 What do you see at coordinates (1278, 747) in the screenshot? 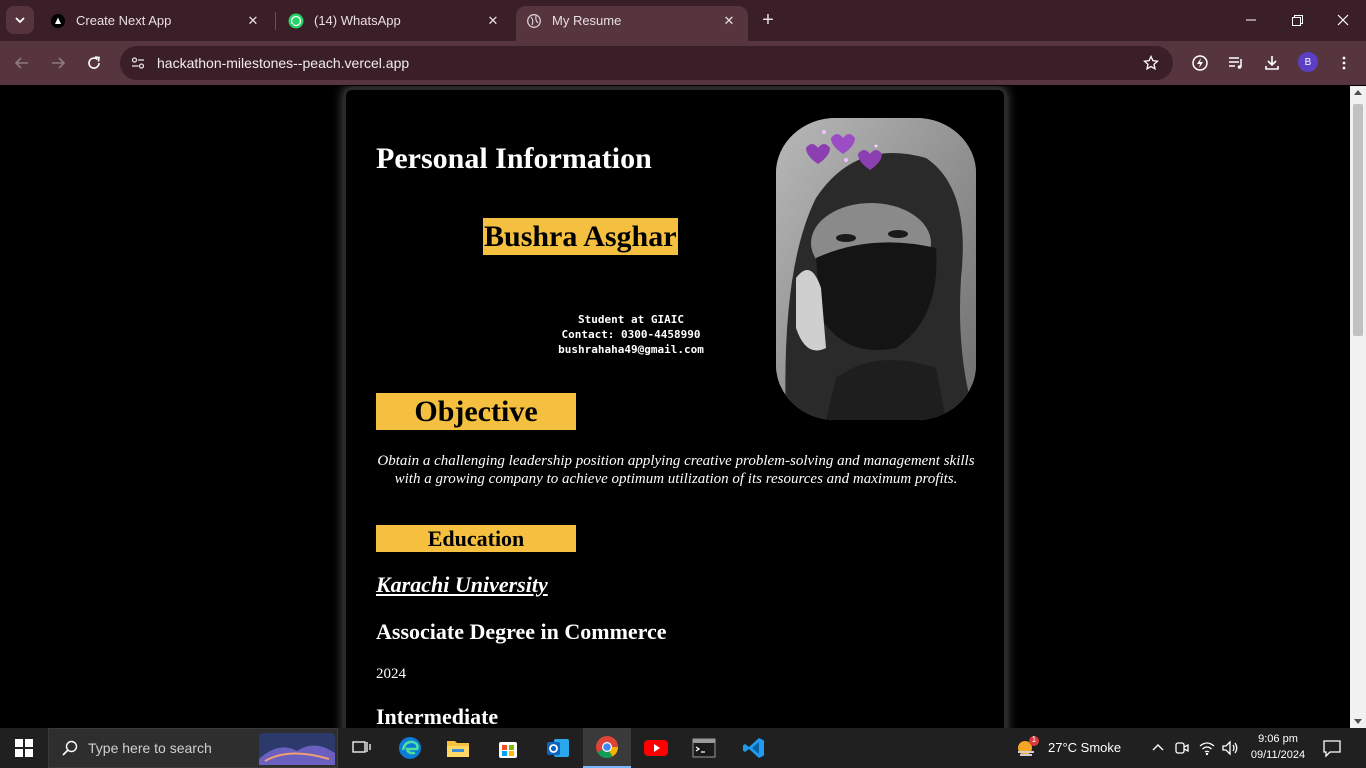
I see `system-clock: 9:06 pm 09/11/2024` at bounding box center [1278, 747].